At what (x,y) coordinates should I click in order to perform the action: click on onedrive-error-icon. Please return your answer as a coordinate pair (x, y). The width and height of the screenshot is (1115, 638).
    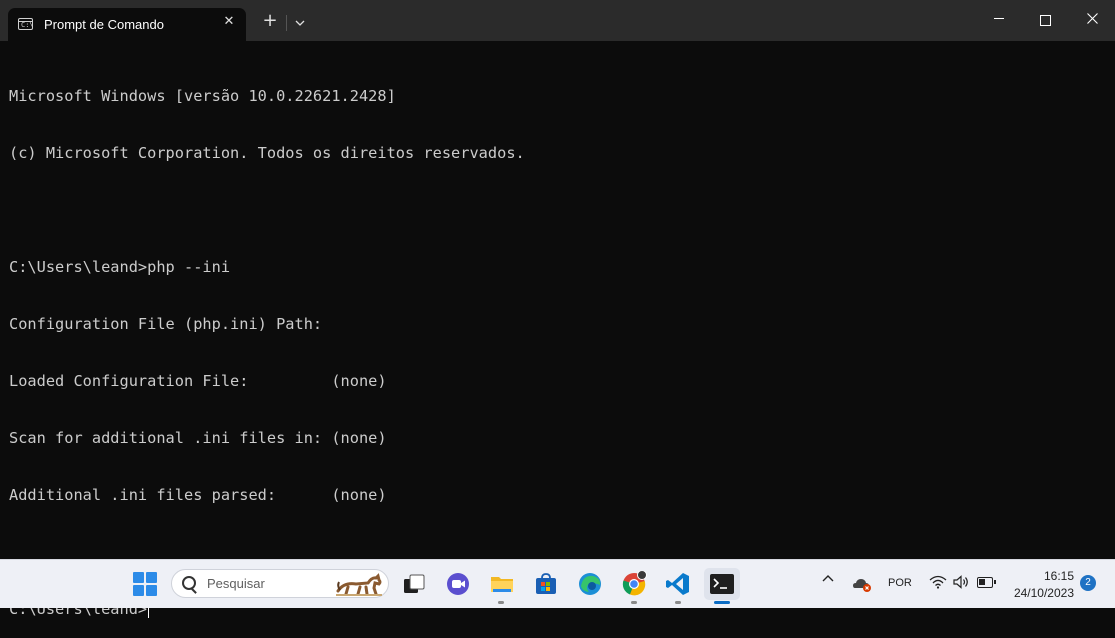
    Looking at the image, I should click on (862, 584).